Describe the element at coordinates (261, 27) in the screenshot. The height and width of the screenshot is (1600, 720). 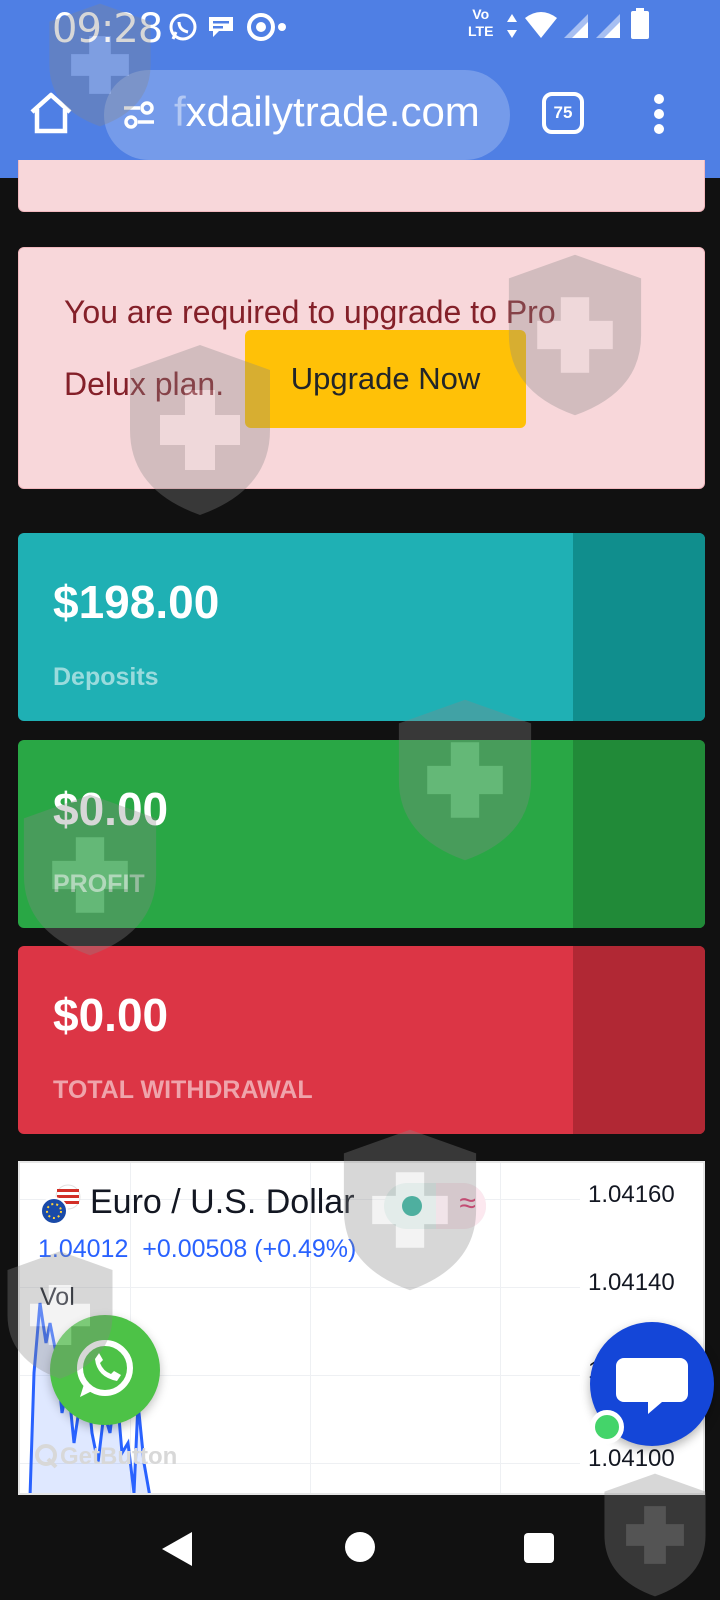
I see `chrome-icon` at that location.